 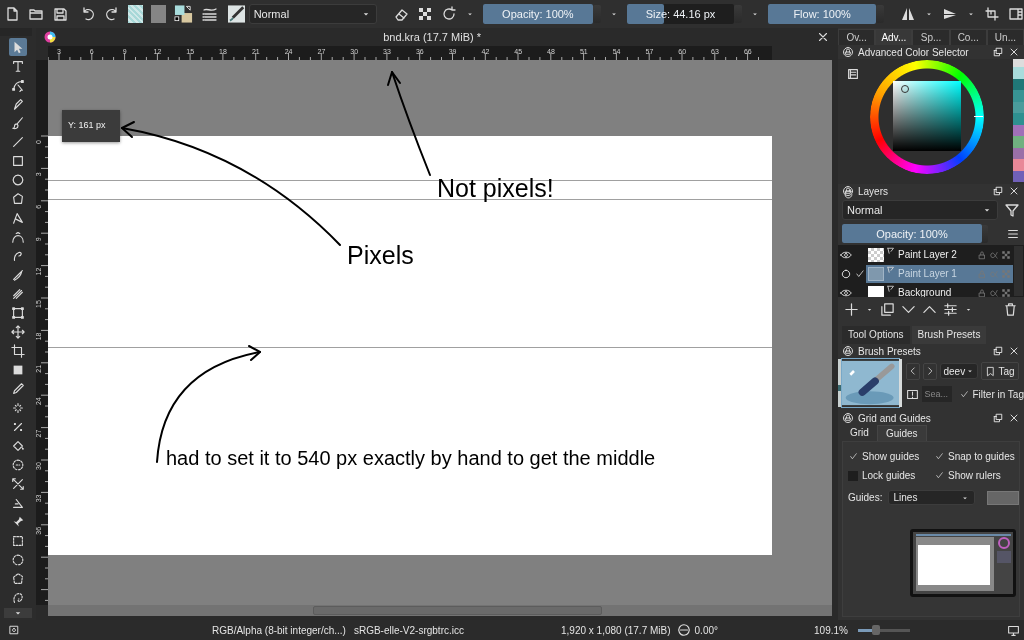 What do you see at coordinates (60, 14) in the screenshot?
I see `save-icon` at bounding box center [60, 14].